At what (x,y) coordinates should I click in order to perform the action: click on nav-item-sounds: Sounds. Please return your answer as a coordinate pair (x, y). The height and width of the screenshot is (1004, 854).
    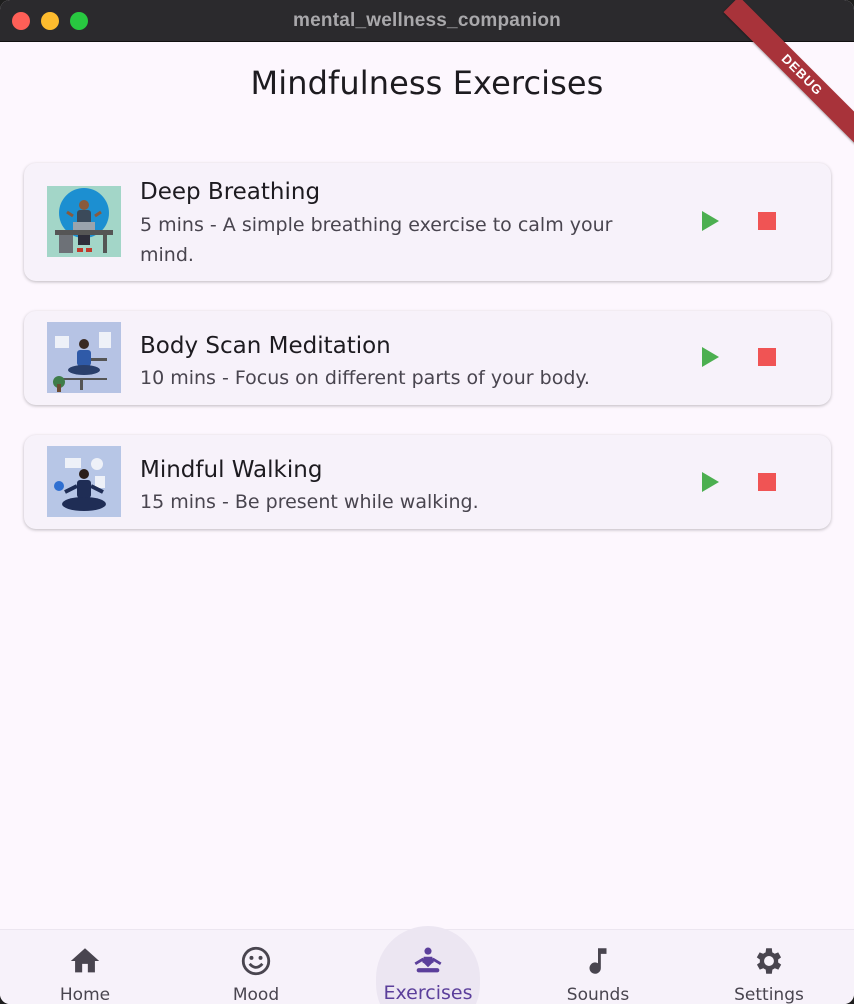
    Looking at the image, I should click on (598, 967).